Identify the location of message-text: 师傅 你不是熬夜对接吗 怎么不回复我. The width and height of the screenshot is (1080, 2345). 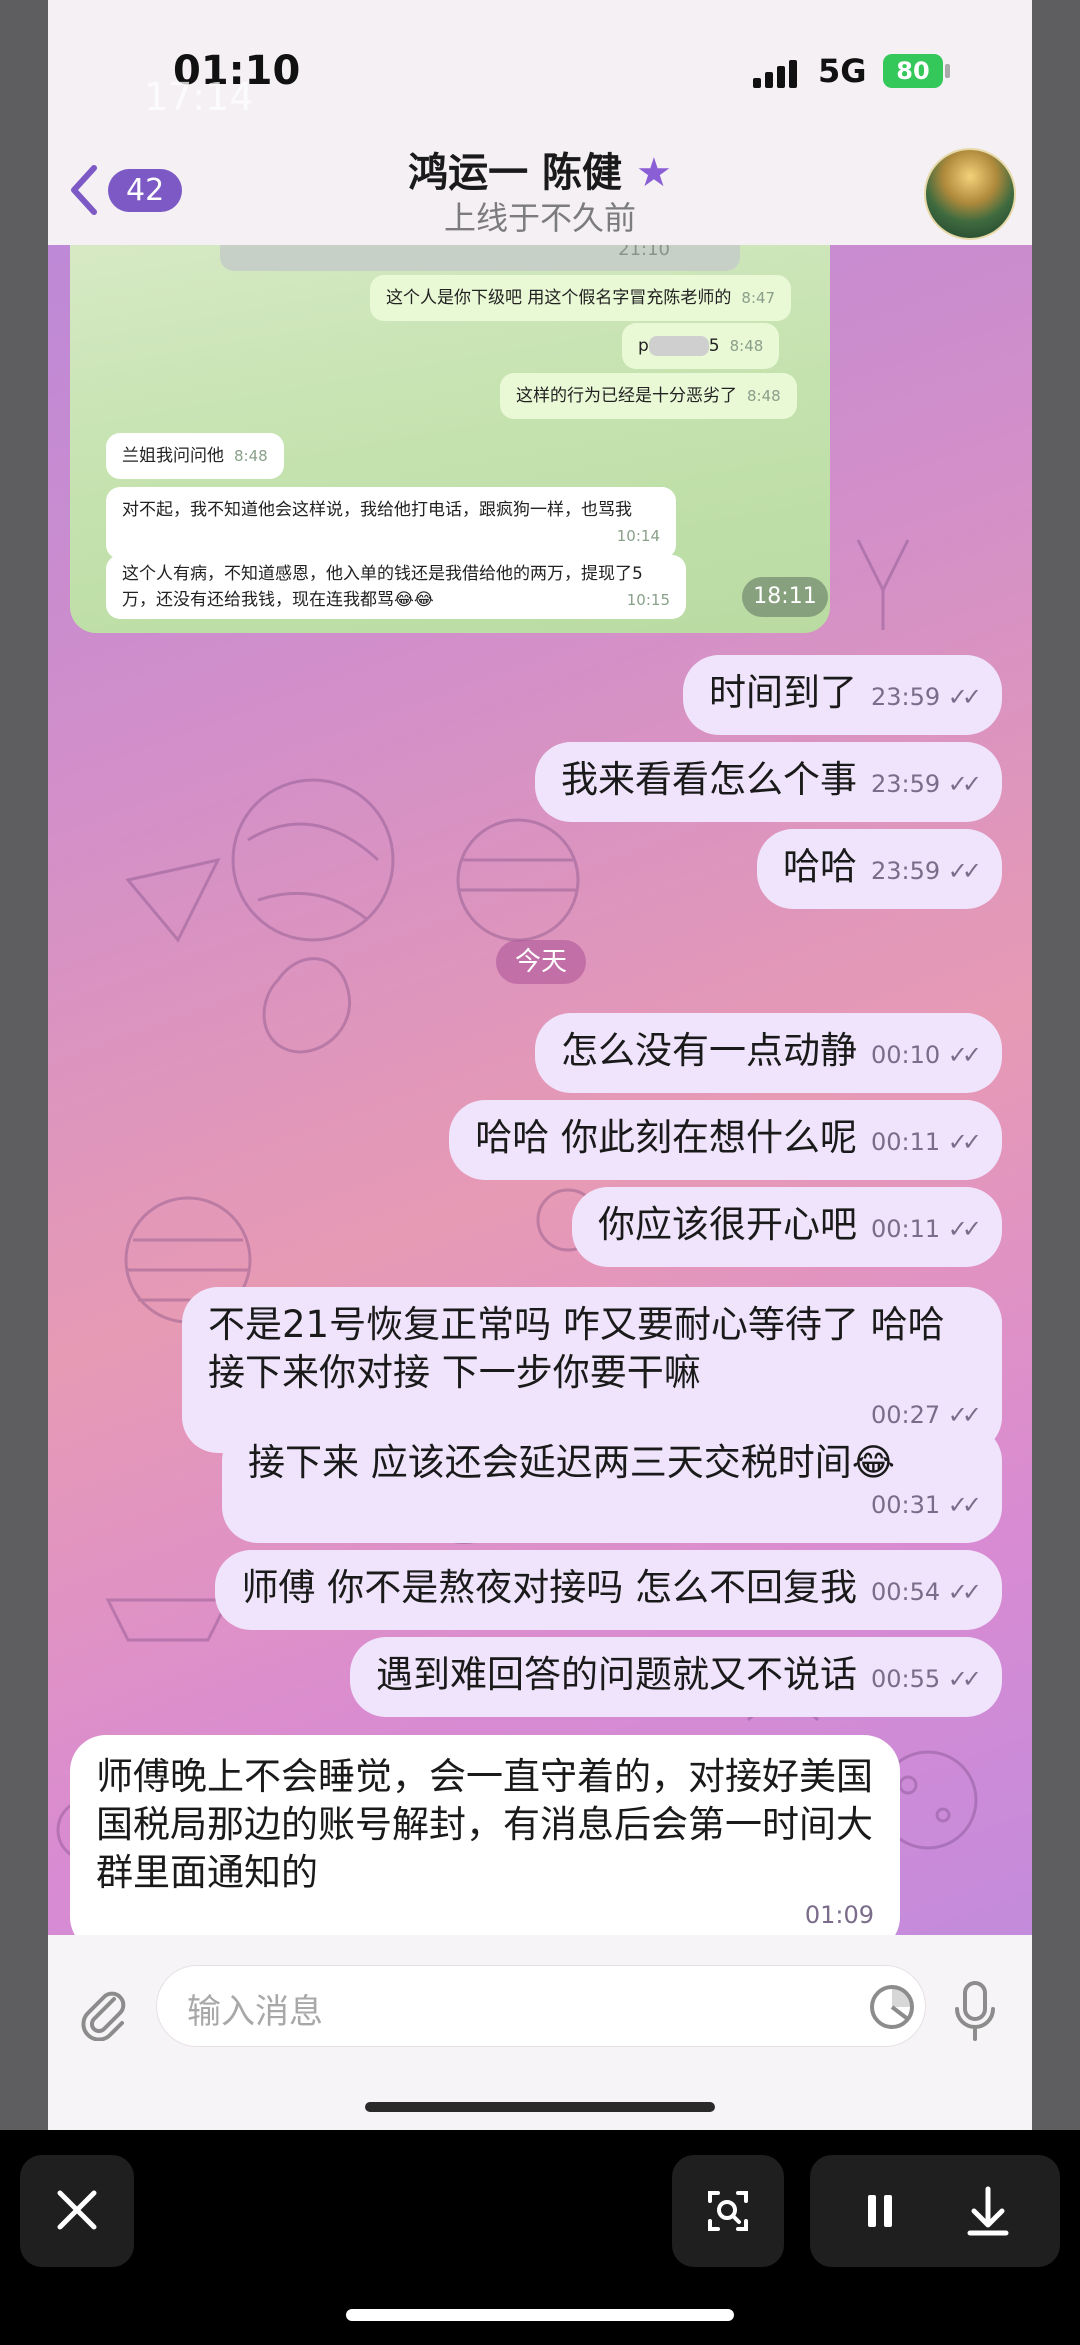
(549, 1587).